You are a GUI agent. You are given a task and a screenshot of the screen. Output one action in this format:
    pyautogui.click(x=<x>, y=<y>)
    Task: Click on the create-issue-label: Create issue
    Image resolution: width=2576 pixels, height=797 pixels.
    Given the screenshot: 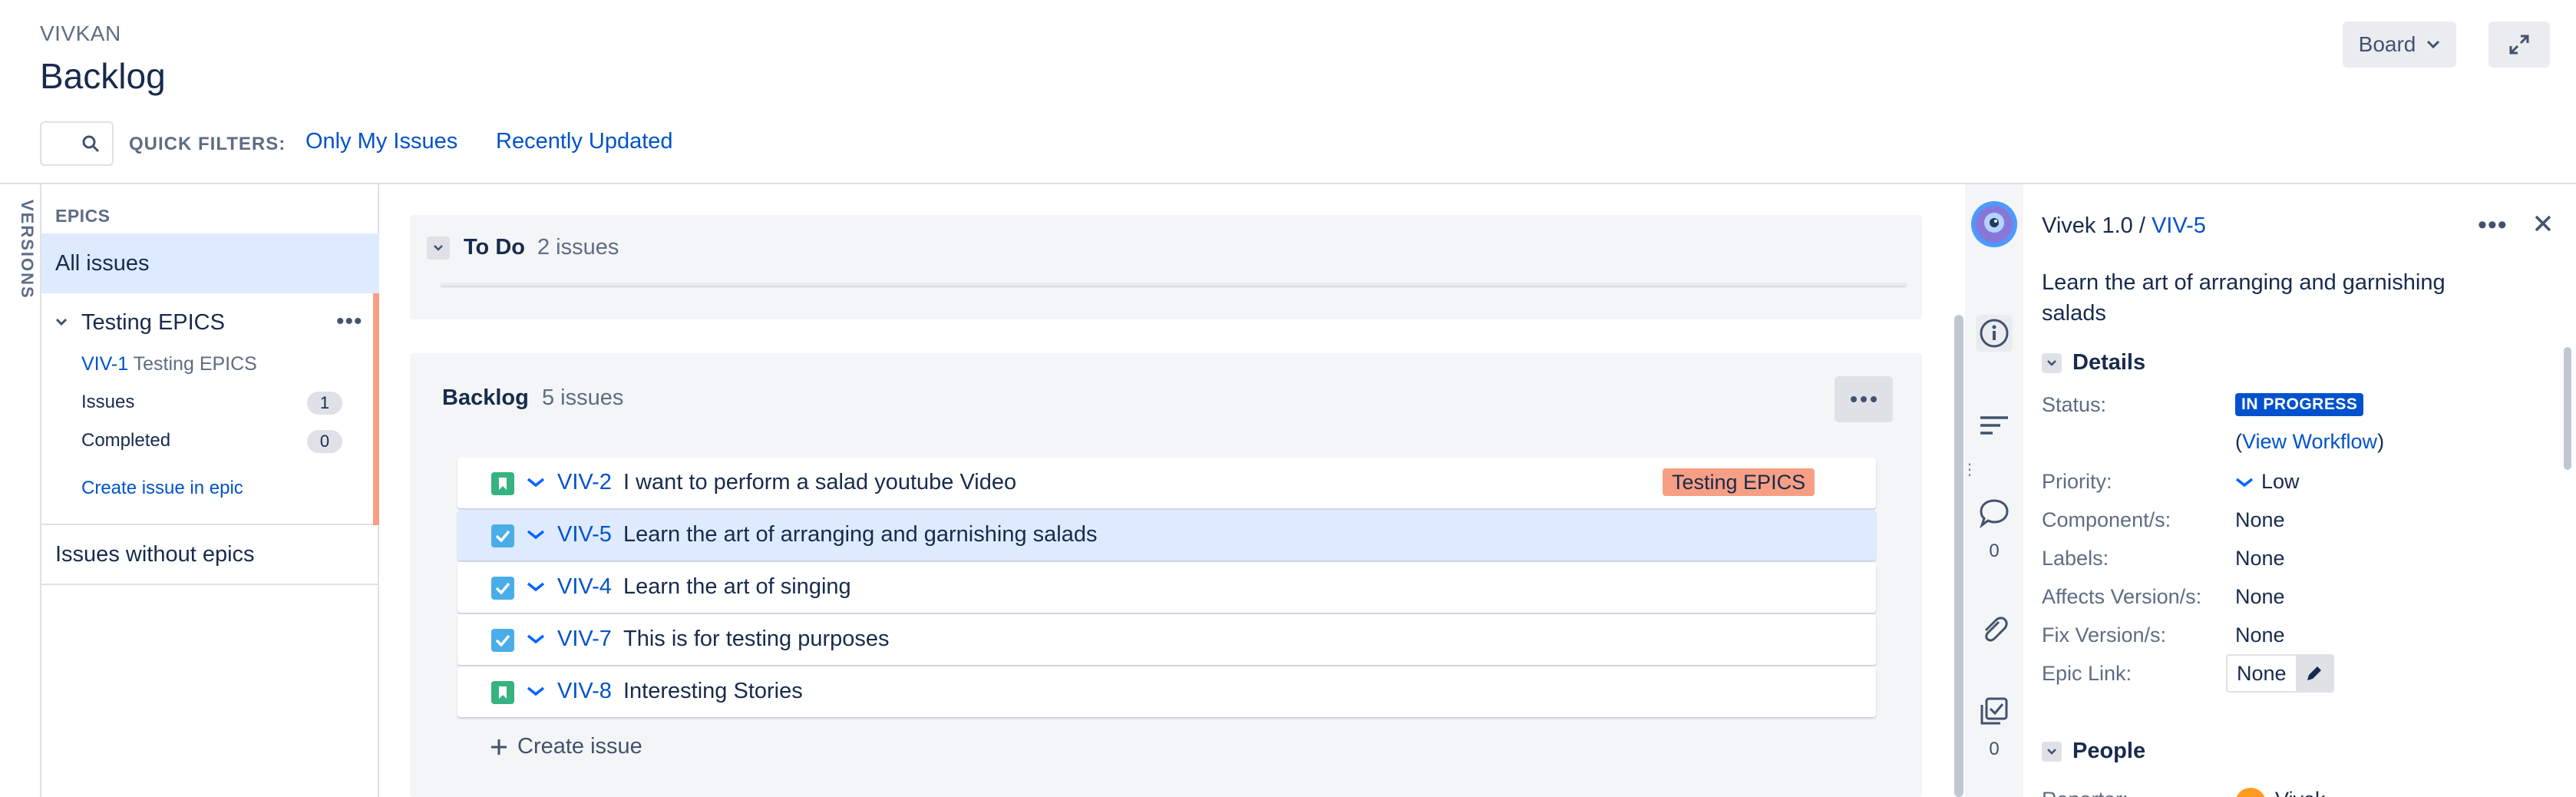 What is the action you would take?
    pyautogui.click(x=579, y=746)
    